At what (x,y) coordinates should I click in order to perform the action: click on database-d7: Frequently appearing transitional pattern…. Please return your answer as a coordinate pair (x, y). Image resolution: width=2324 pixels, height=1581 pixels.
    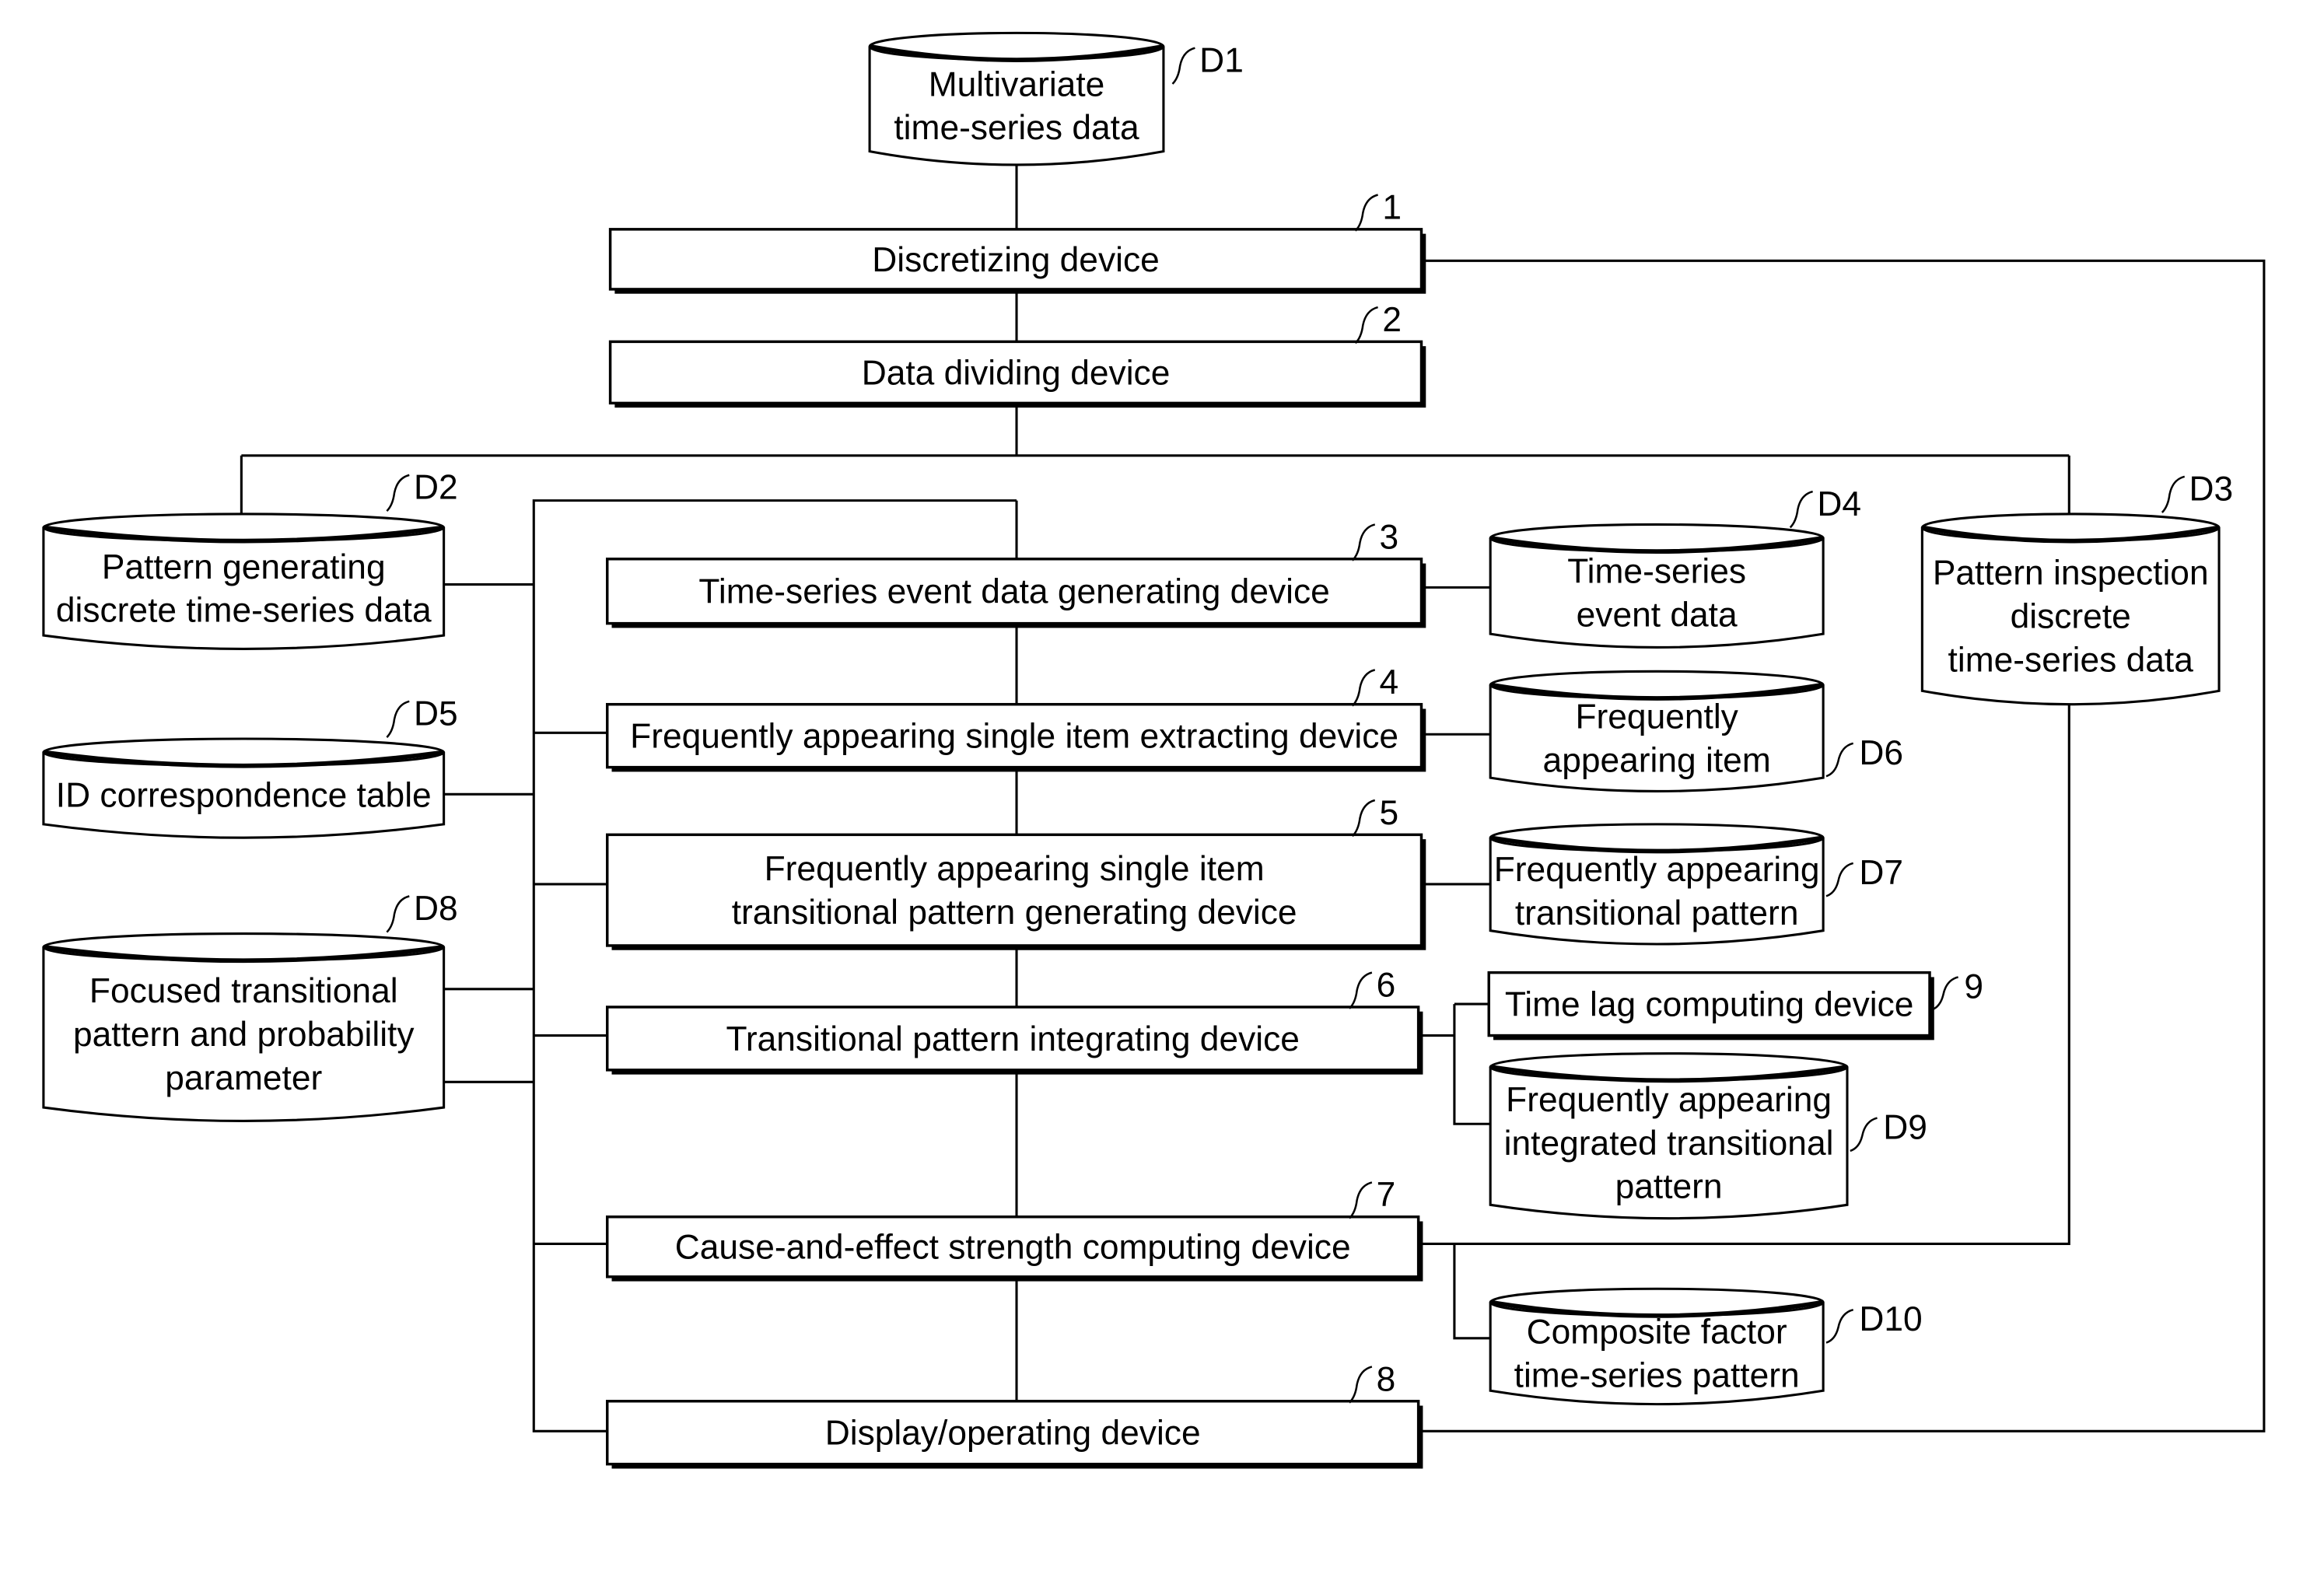
    Looking at the image, I should click on (1696, 884).